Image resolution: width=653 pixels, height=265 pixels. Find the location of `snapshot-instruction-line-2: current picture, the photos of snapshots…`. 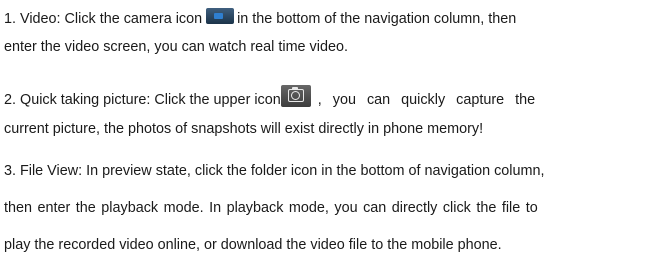

snapshot-instruction-line-2: current picture, the photos of snapshots… is located at coordinates (244, 129).